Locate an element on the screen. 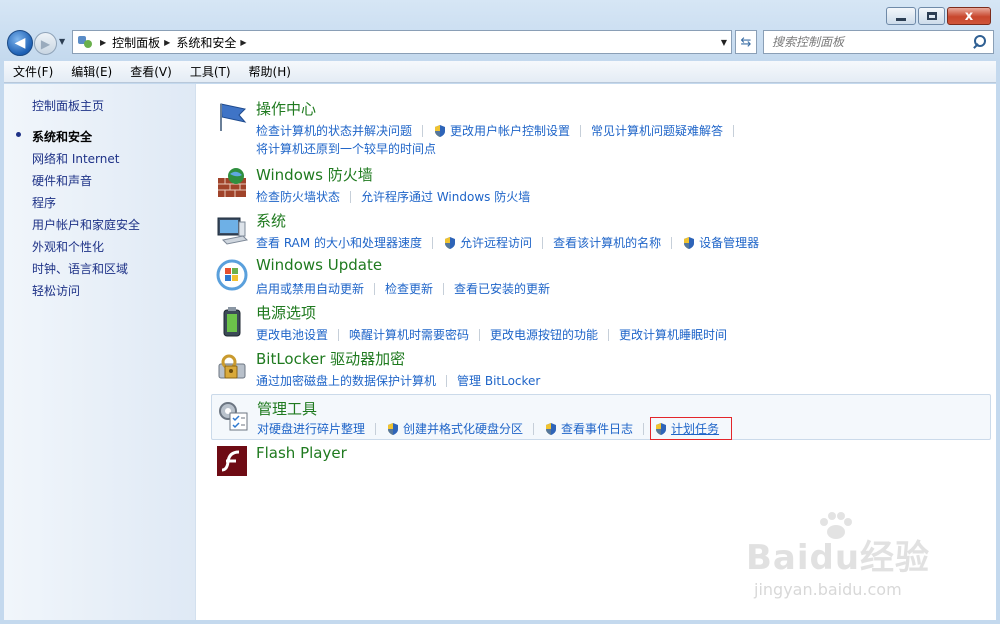 The width and height of the screenshot is (1000, 624). link-check-firewall: 检查防火墙状态 is located at coordinates (298, 196).